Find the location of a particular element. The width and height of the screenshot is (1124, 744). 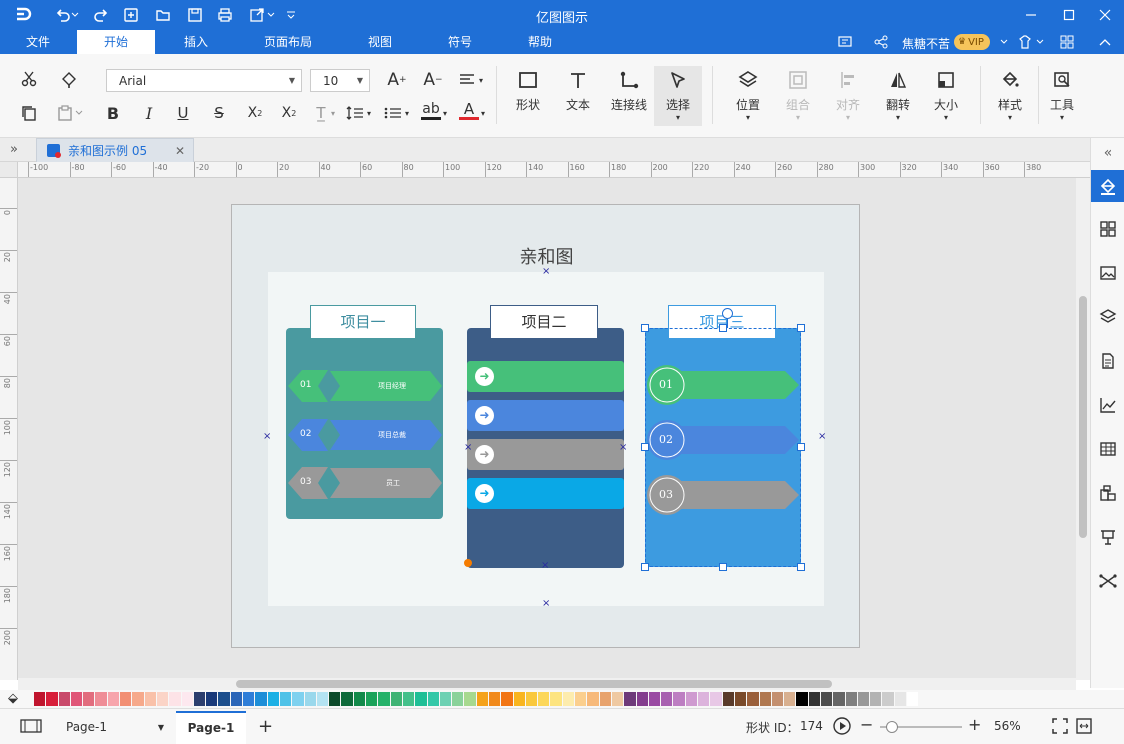

vip-badge: ♛ VIP is located at coordinates (972, 42).